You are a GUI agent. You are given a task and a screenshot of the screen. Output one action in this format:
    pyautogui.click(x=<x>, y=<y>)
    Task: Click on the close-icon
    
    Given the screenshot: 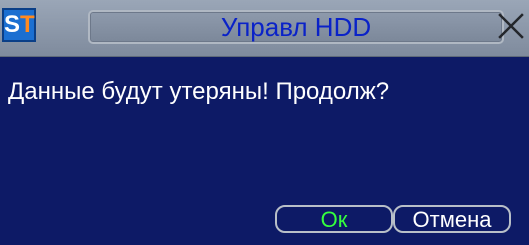 What is the action you would take?
    pyautogui.click(x=511, y=26)
    